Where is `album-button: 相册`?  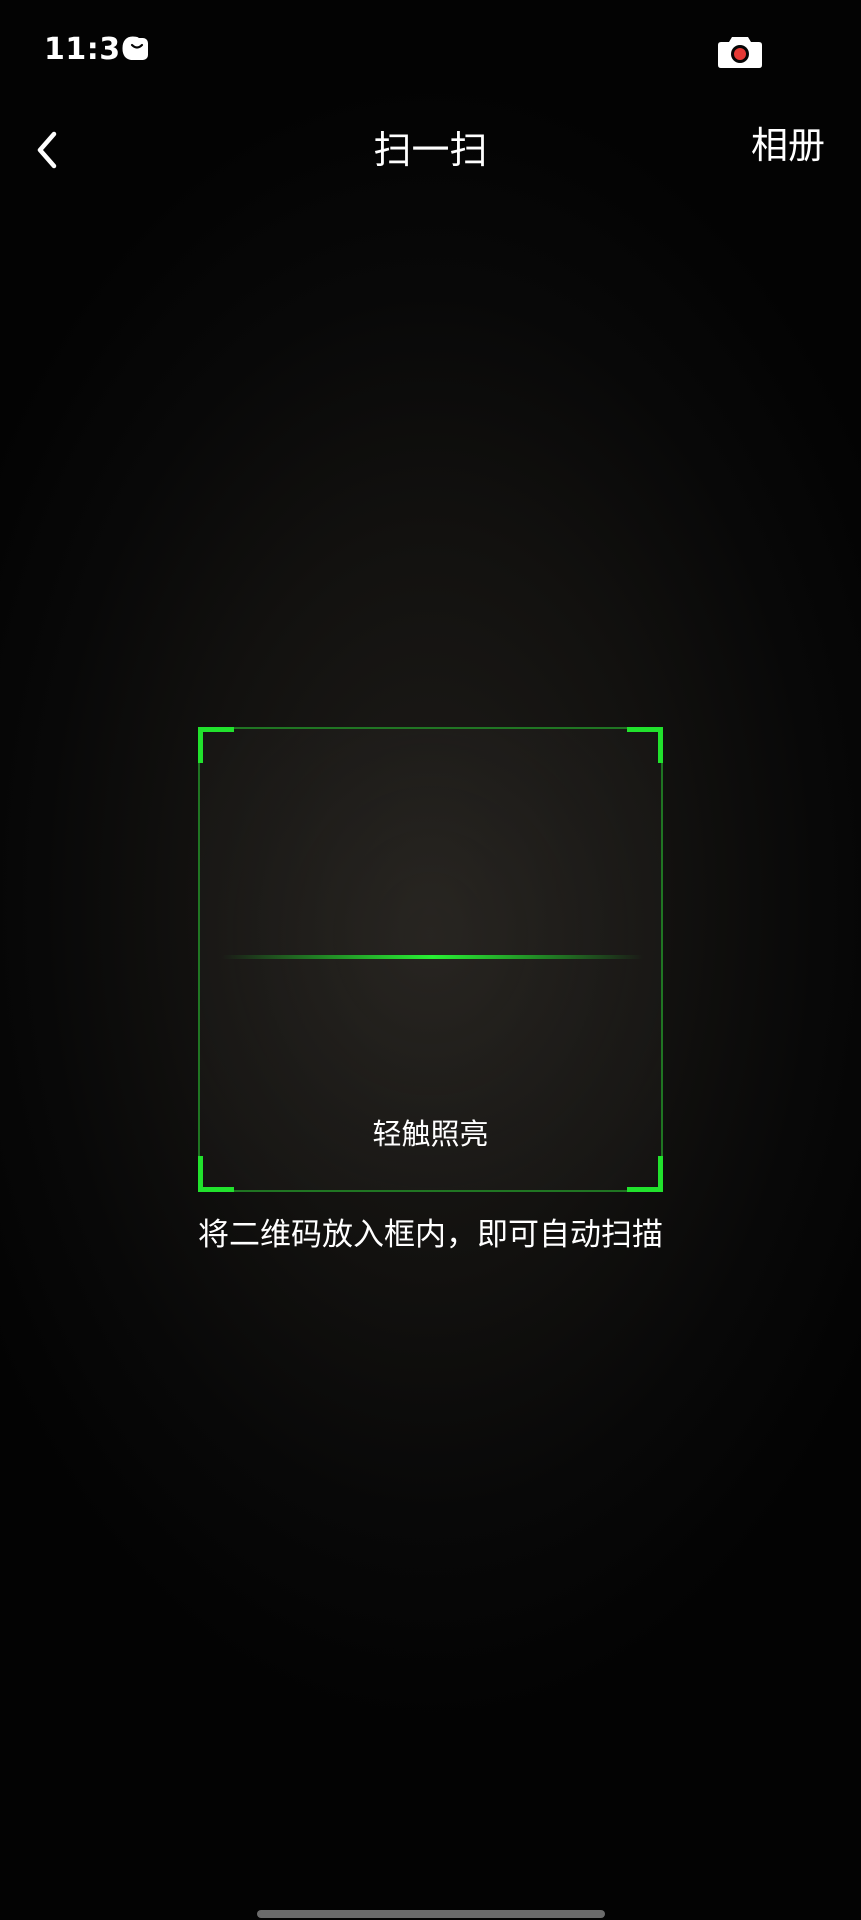 album-button: 相册 is located at coordinates (788, 146).